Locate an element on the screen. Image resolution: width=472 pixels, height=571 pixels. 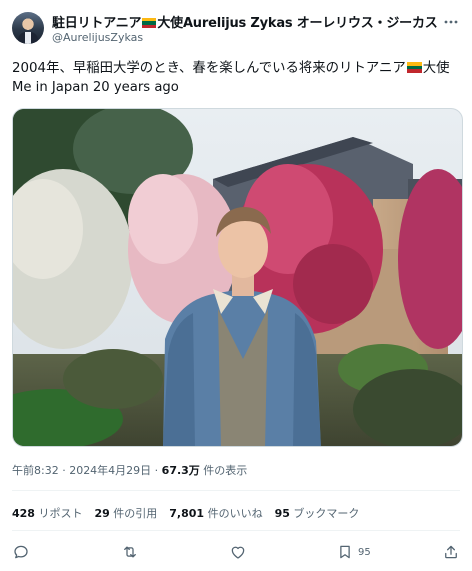
quotes-stat: 29 件の引用 is located at coordinates (125, 513).